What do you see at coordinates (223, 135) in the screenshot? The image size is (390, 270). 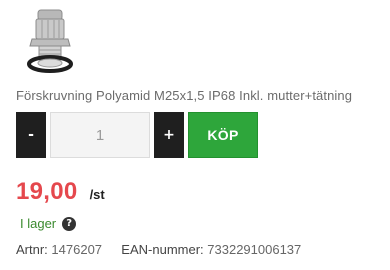 I see `buy-button: KÖP` at bounding box center [223, 135].